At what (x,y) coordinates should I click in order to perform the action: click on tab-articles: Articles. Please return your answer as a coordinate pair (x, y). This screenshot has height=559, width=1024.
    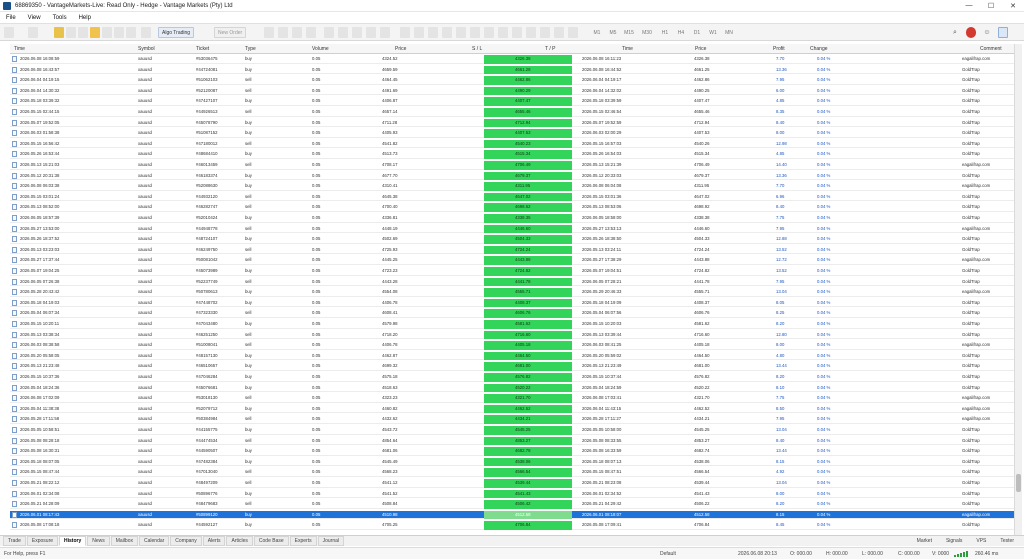
    Looking at the image, I should click on (239, 541).